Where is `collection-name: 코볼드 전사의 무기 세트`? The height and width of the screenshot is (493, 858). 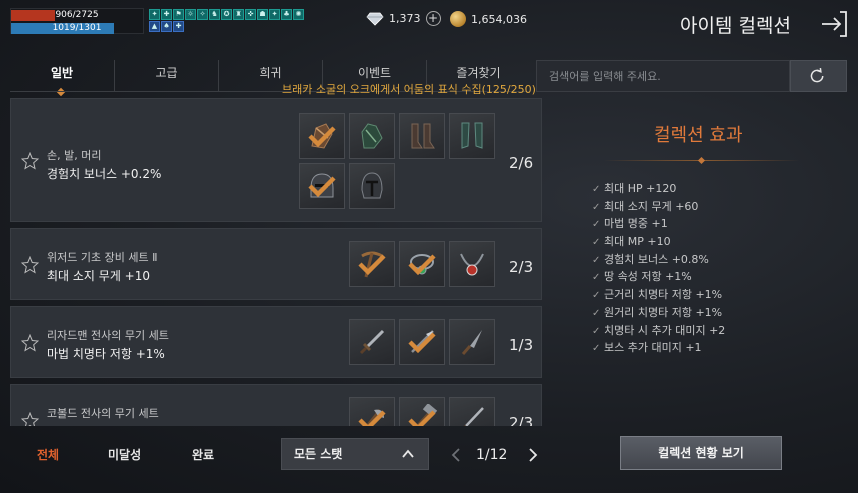 collection-name: 코볼드 전사의 무기 세트 is located at coordinates (103, 413).